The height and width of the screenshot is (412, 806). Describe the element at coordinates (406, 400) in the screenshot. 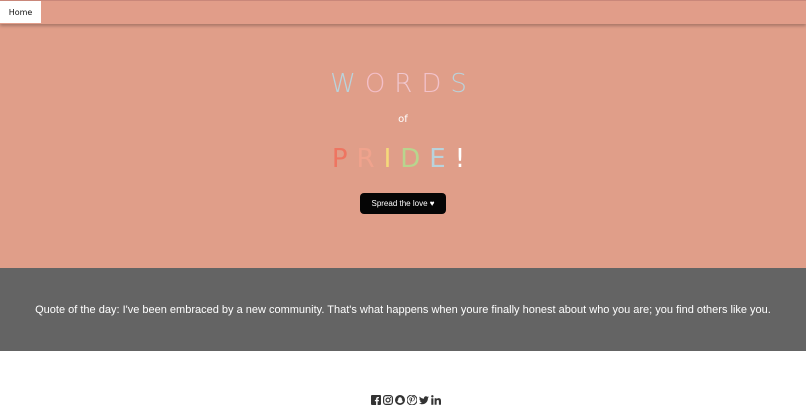

I see `social-links` at that location.